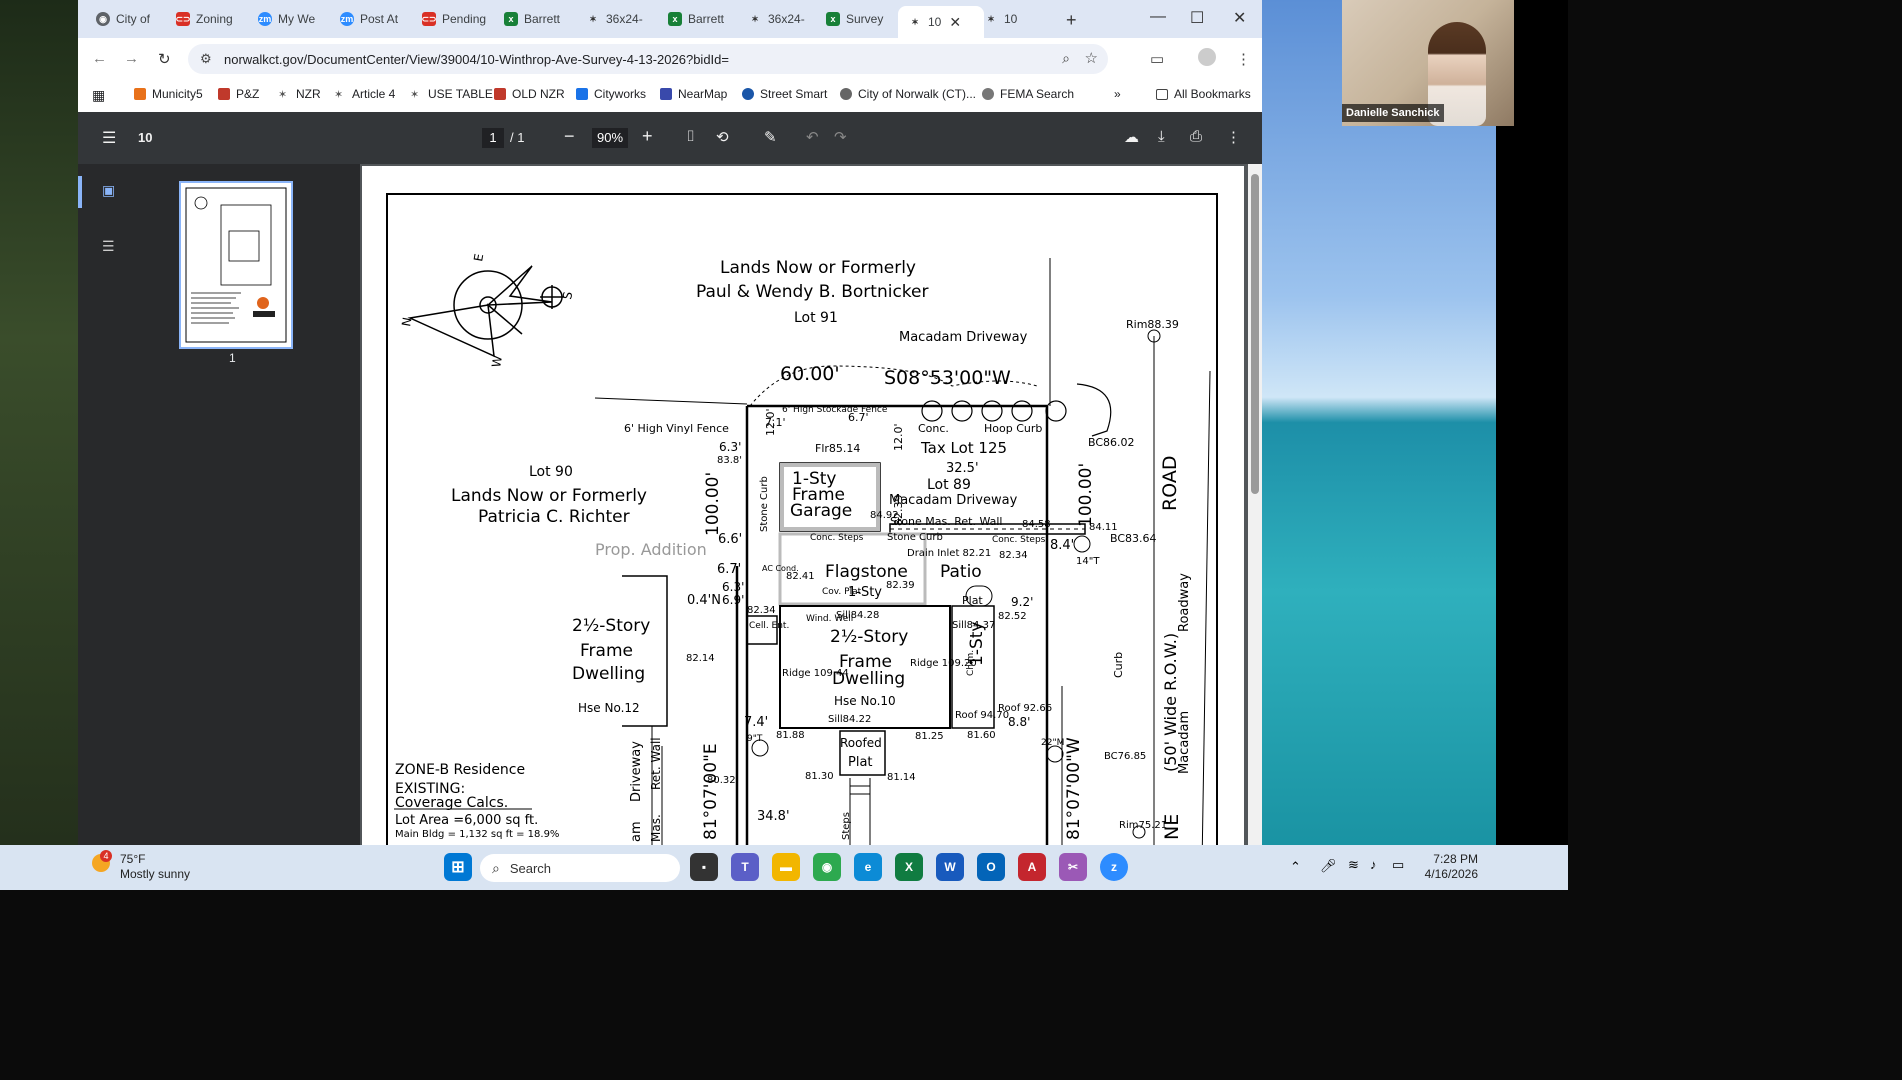 Image resolution: width=1902 pixels, height=1080 pixels. What do you see at coordinates (755, 739) in the screenshot?
I see `tree-9: 9"T` at bounding box center [755, 739].